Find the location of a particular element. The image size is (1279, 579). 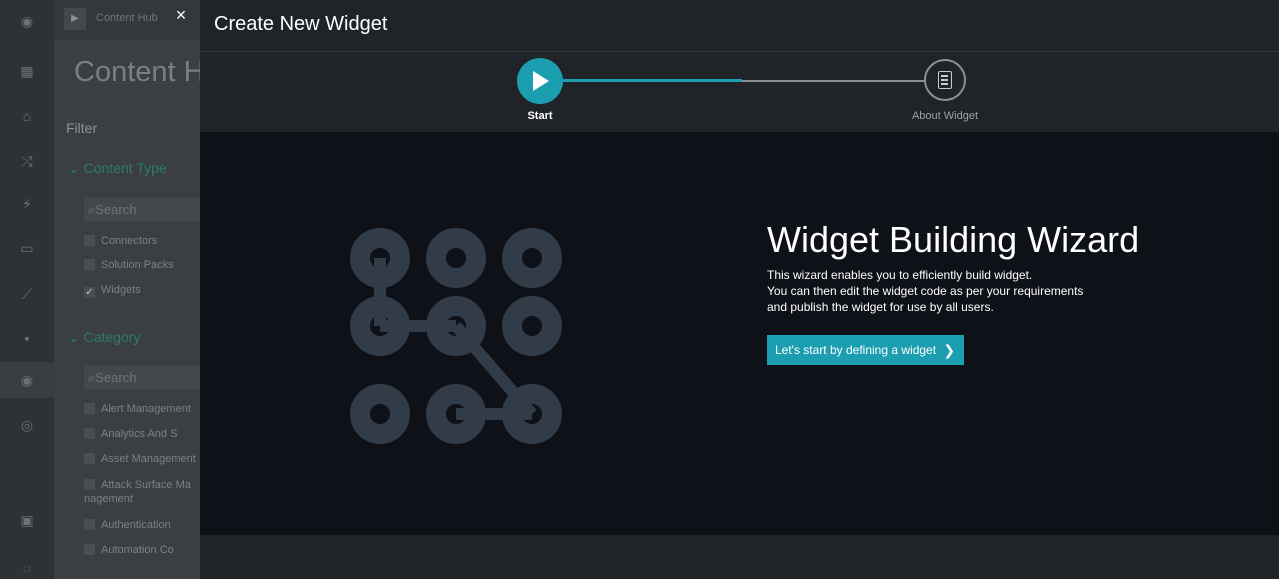

checkmark-icon: ✓ is located at coordinates (89, 292).